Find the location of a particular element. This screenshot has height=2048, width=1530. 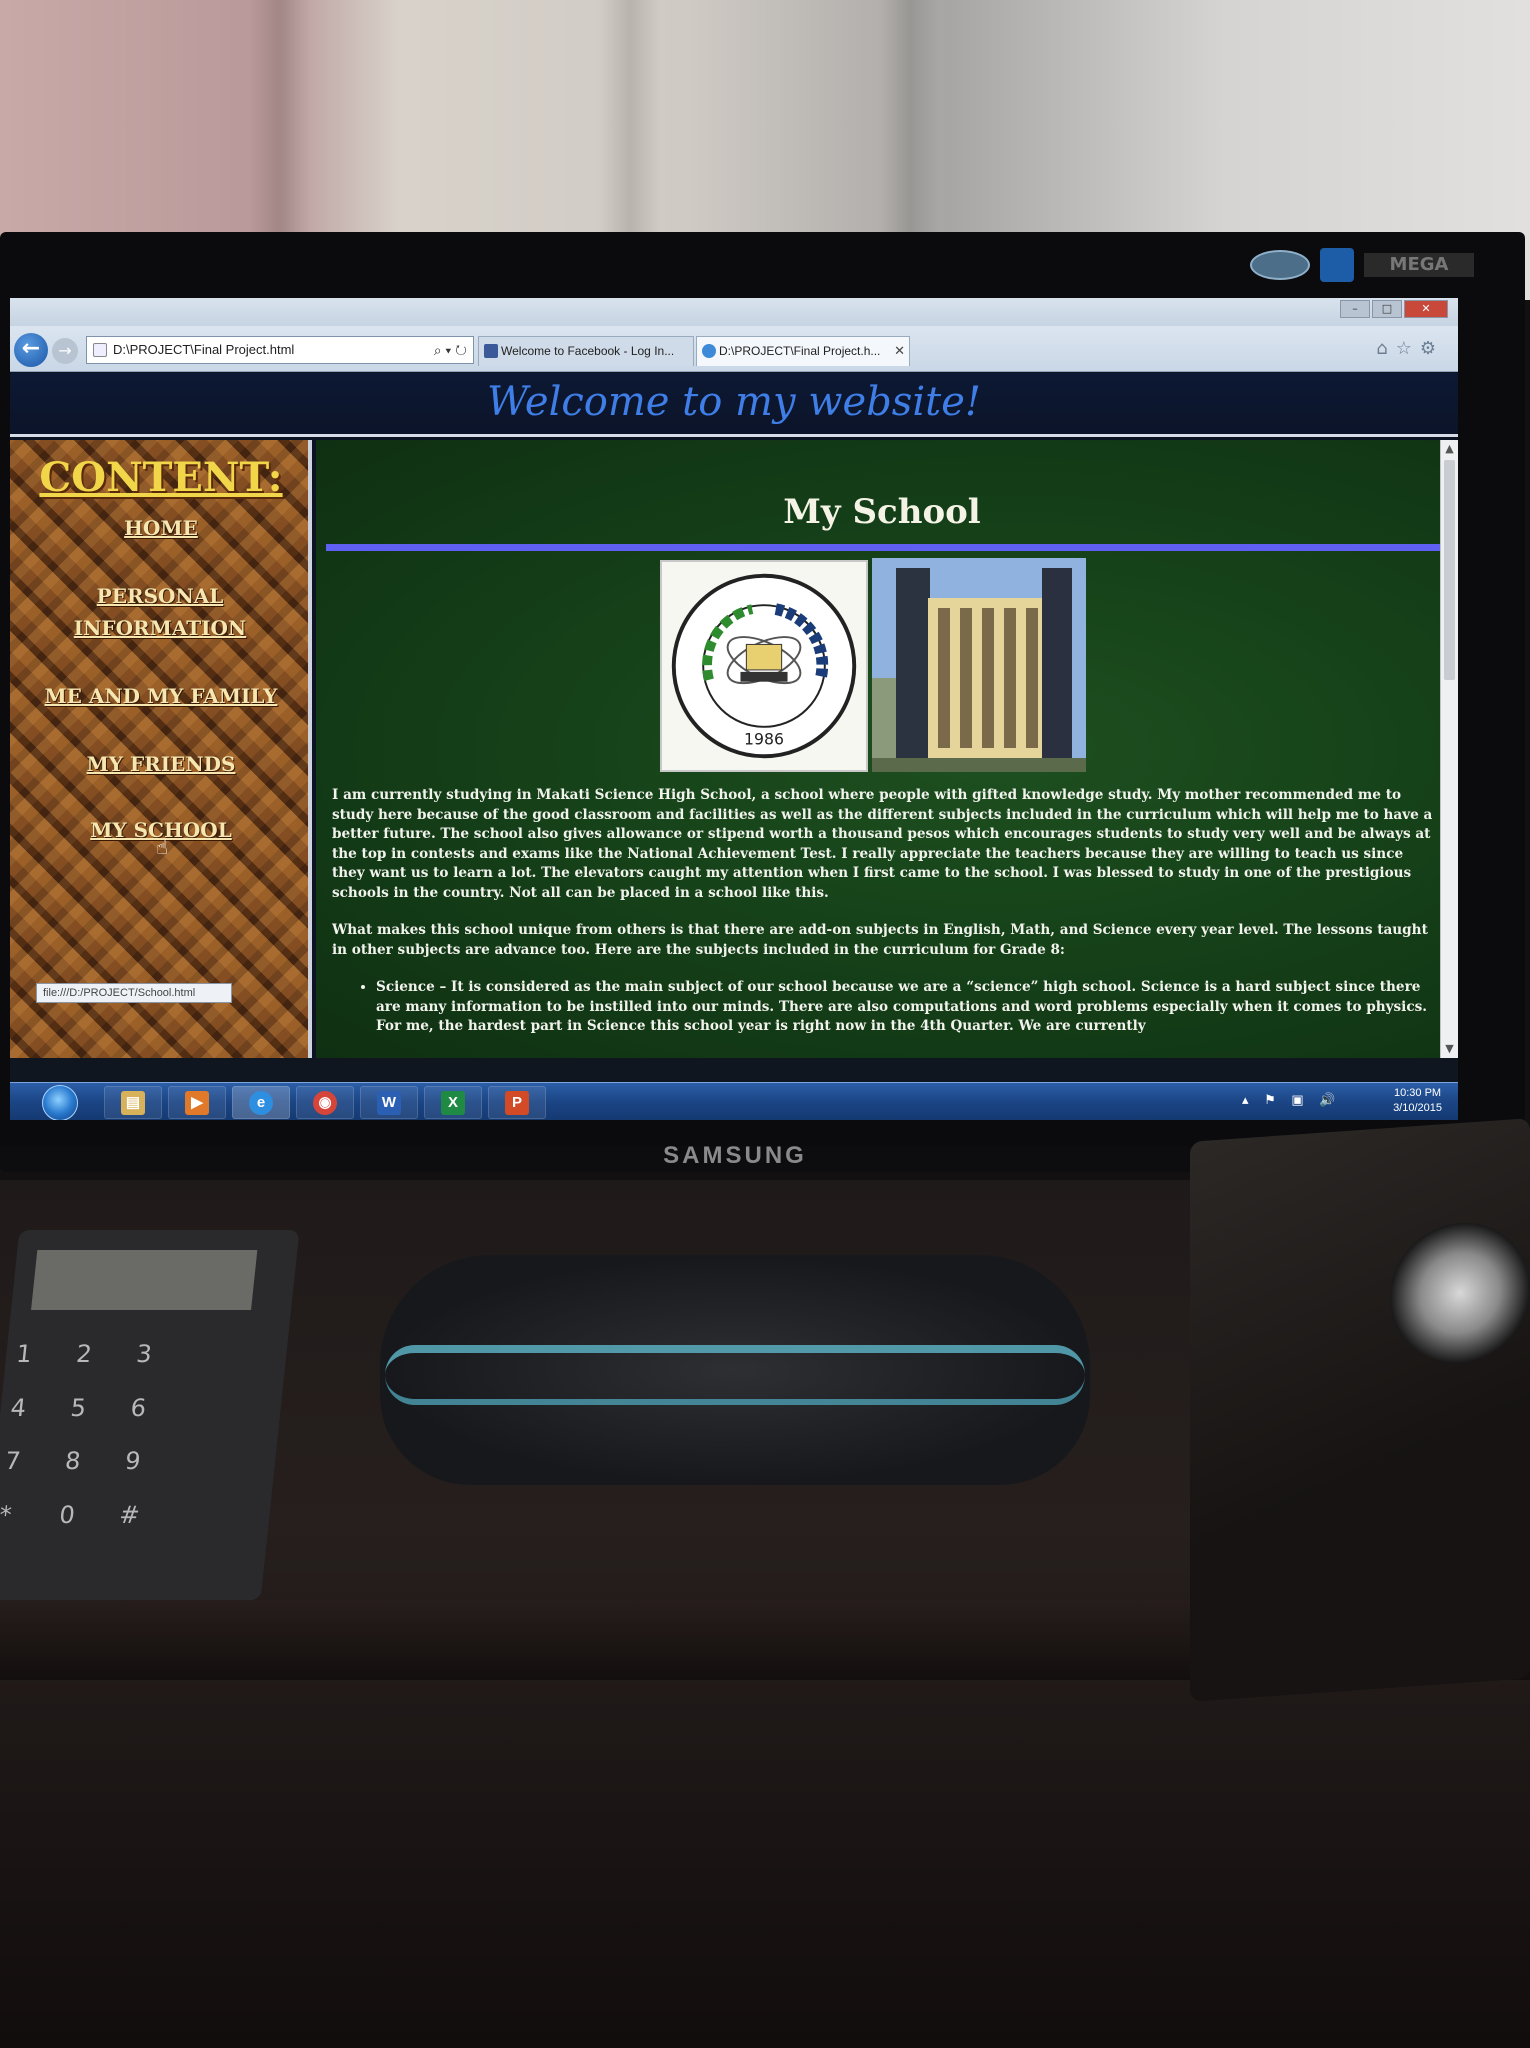

nav-link-my-friends: MY FRIENDS is located at coordinates (161, 764).